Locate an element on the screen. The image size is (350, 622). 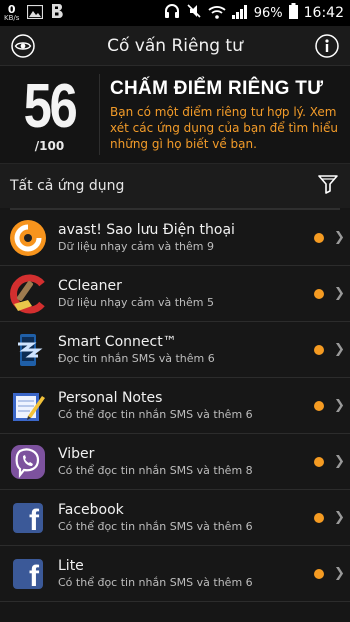
app-name: Facebook is located at coordinates (91, 510).